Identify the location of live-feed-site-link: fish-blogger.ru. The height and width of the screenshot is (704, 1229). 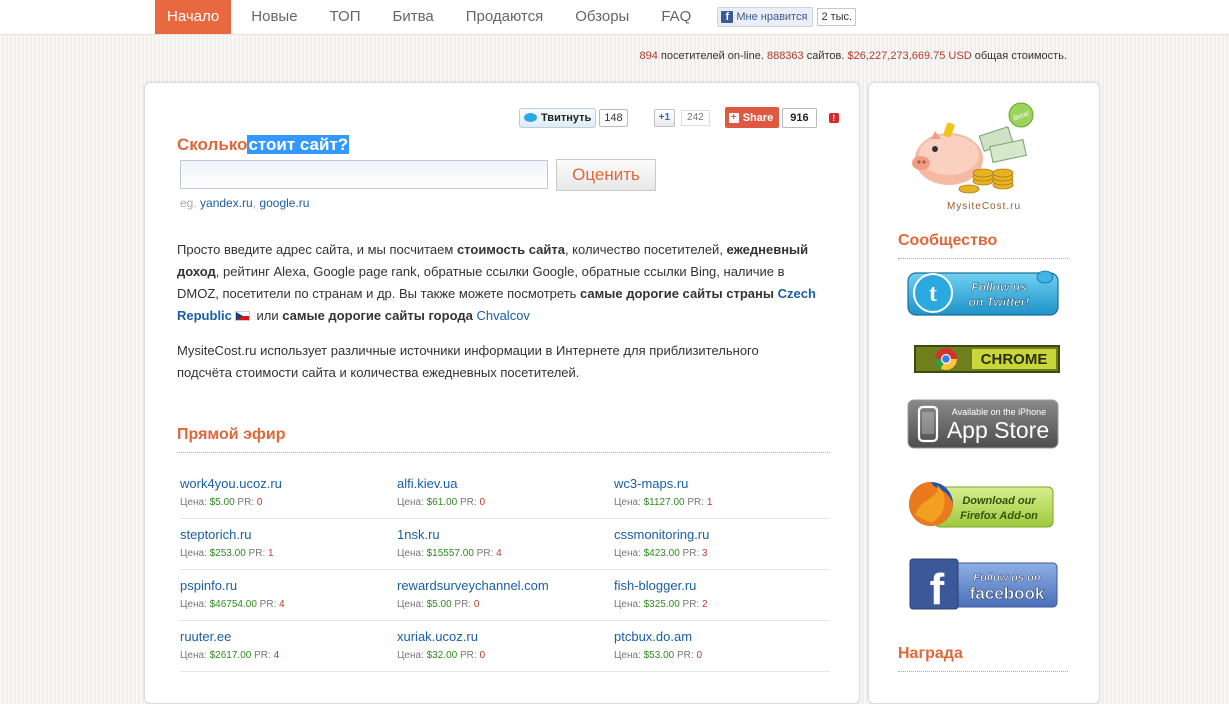
(722, 586).